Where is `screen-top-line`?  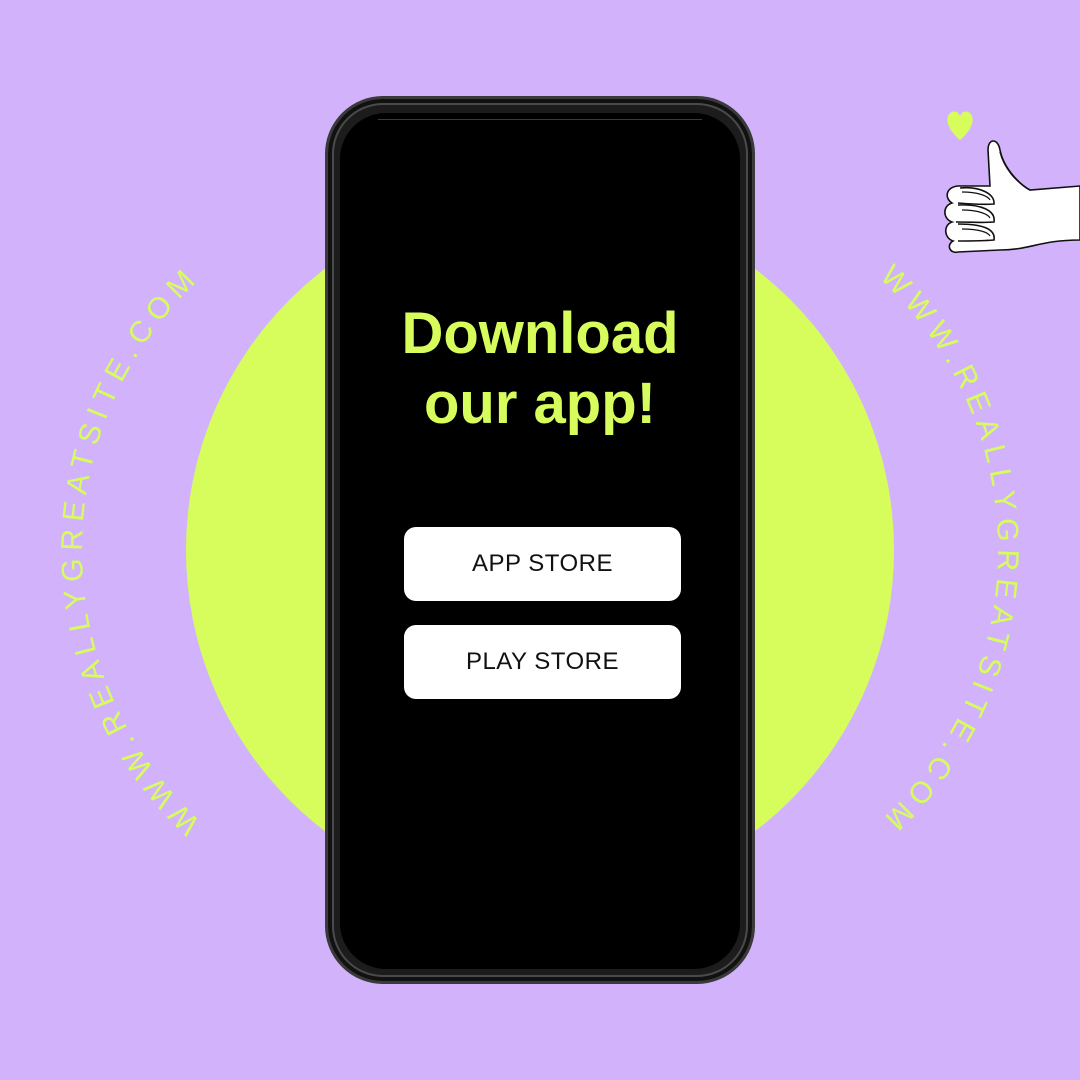 screen-top-line is located at coordinates (540, 119).